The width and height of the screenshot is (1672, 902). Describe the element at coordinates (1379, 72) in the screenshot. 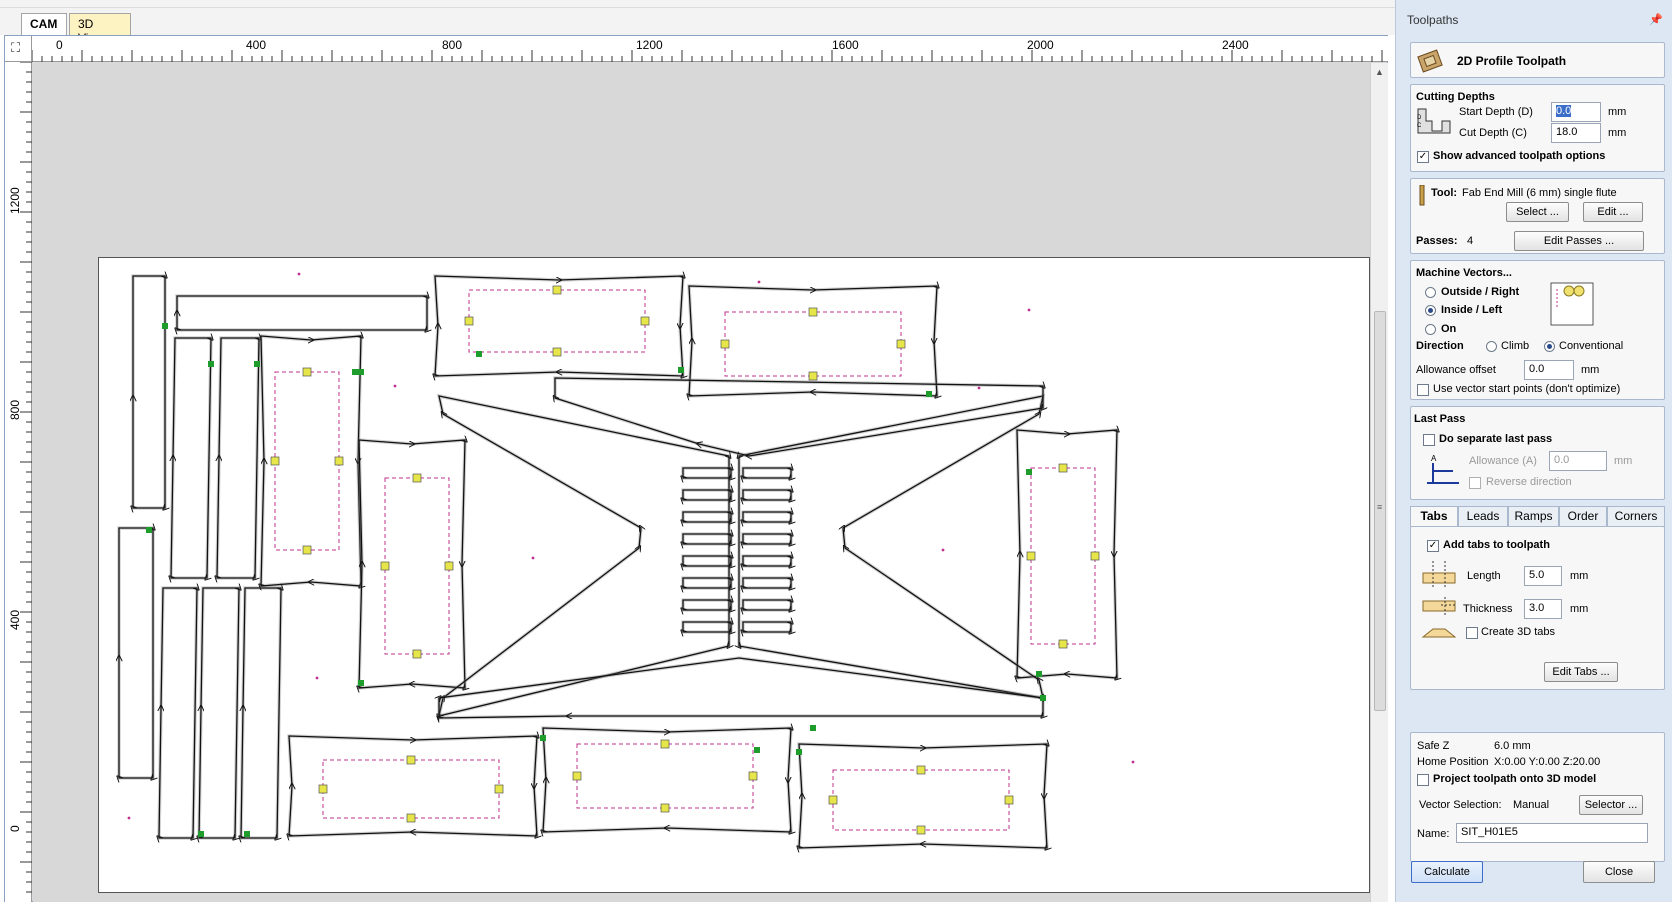

I see `scroll-up-arrow-icon: ▲` at that location.